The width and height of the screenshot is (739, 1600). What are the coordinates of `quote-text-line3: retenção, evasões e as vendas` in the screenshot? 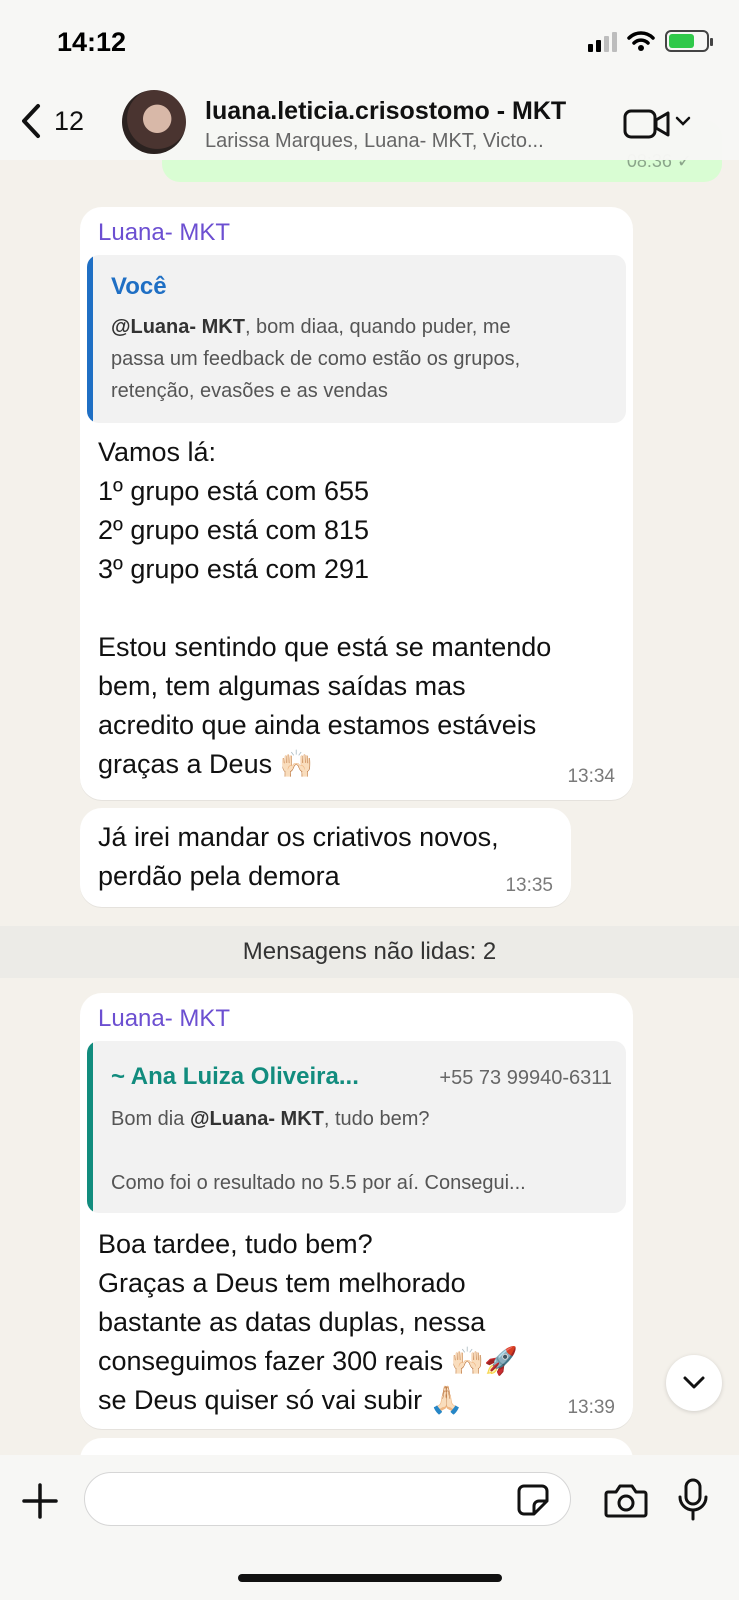 It's located at (249, 391).